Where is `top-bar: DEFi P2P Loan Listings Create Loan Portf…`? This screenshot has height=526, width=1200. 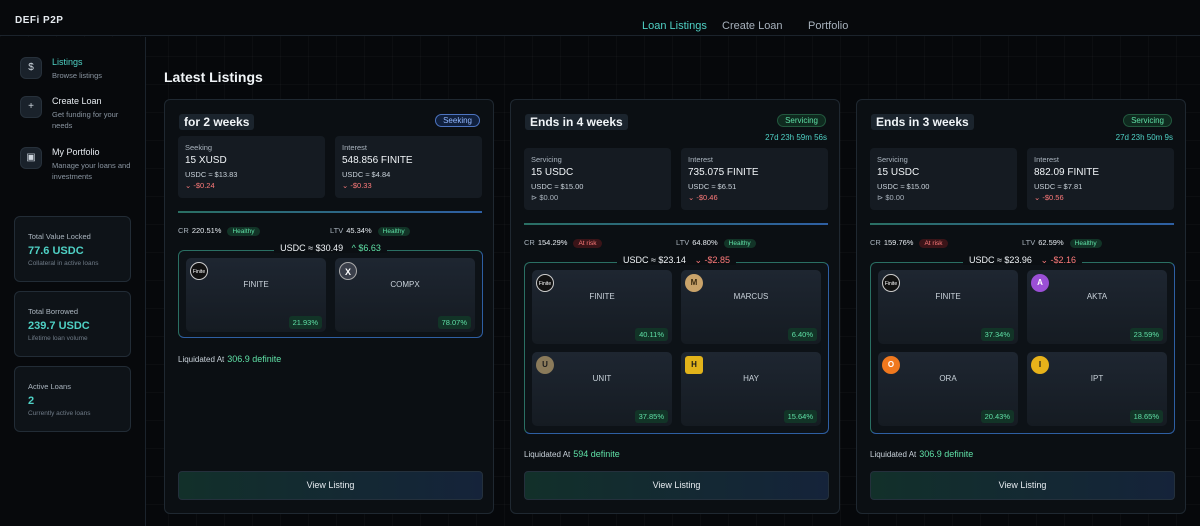 top-bar: DEFi P2P Loan Listings Create Loan Portf… is located at coordinates (600, 18).